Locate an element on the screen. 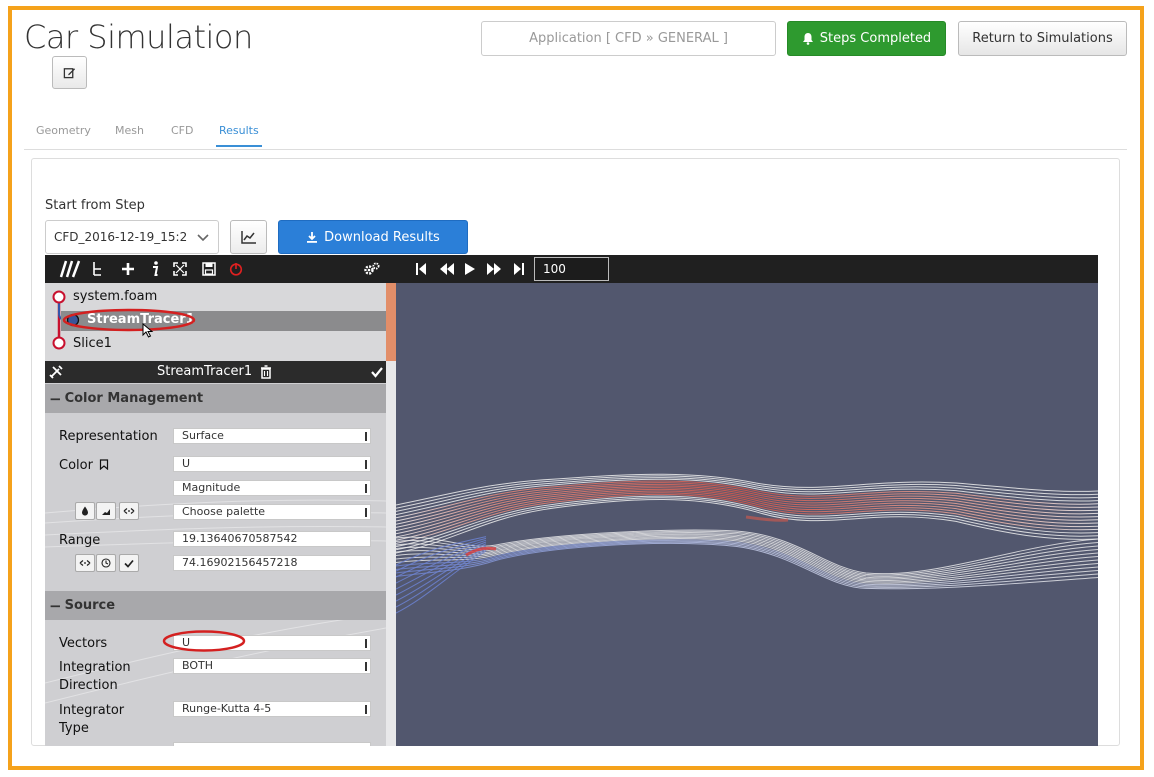 The image size is (1154, 777). delete-icon is located at coordinates (266, 372).